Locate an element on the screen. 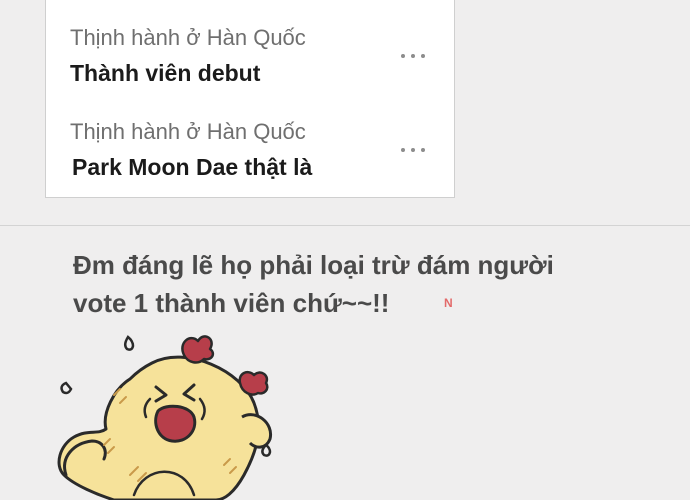 This screenshot has height=500, width=690. post-text-line: Đm đáng lẽ họ phải loại trừ đám người is located at coordinates (313, 265).